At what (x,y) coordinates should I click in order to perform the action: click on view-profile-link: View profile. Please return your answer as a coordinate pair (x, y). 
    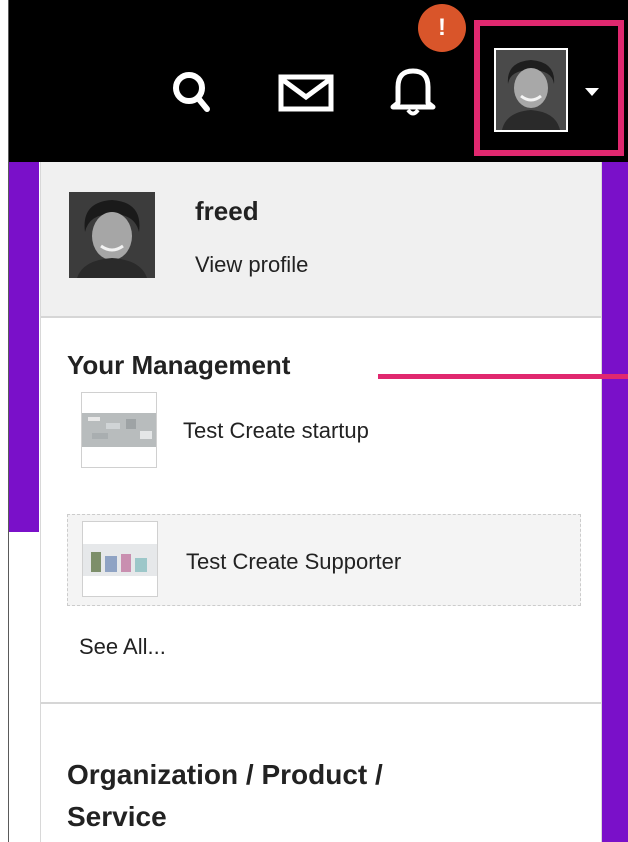
    Looking at the image, I should click on (251, 265).